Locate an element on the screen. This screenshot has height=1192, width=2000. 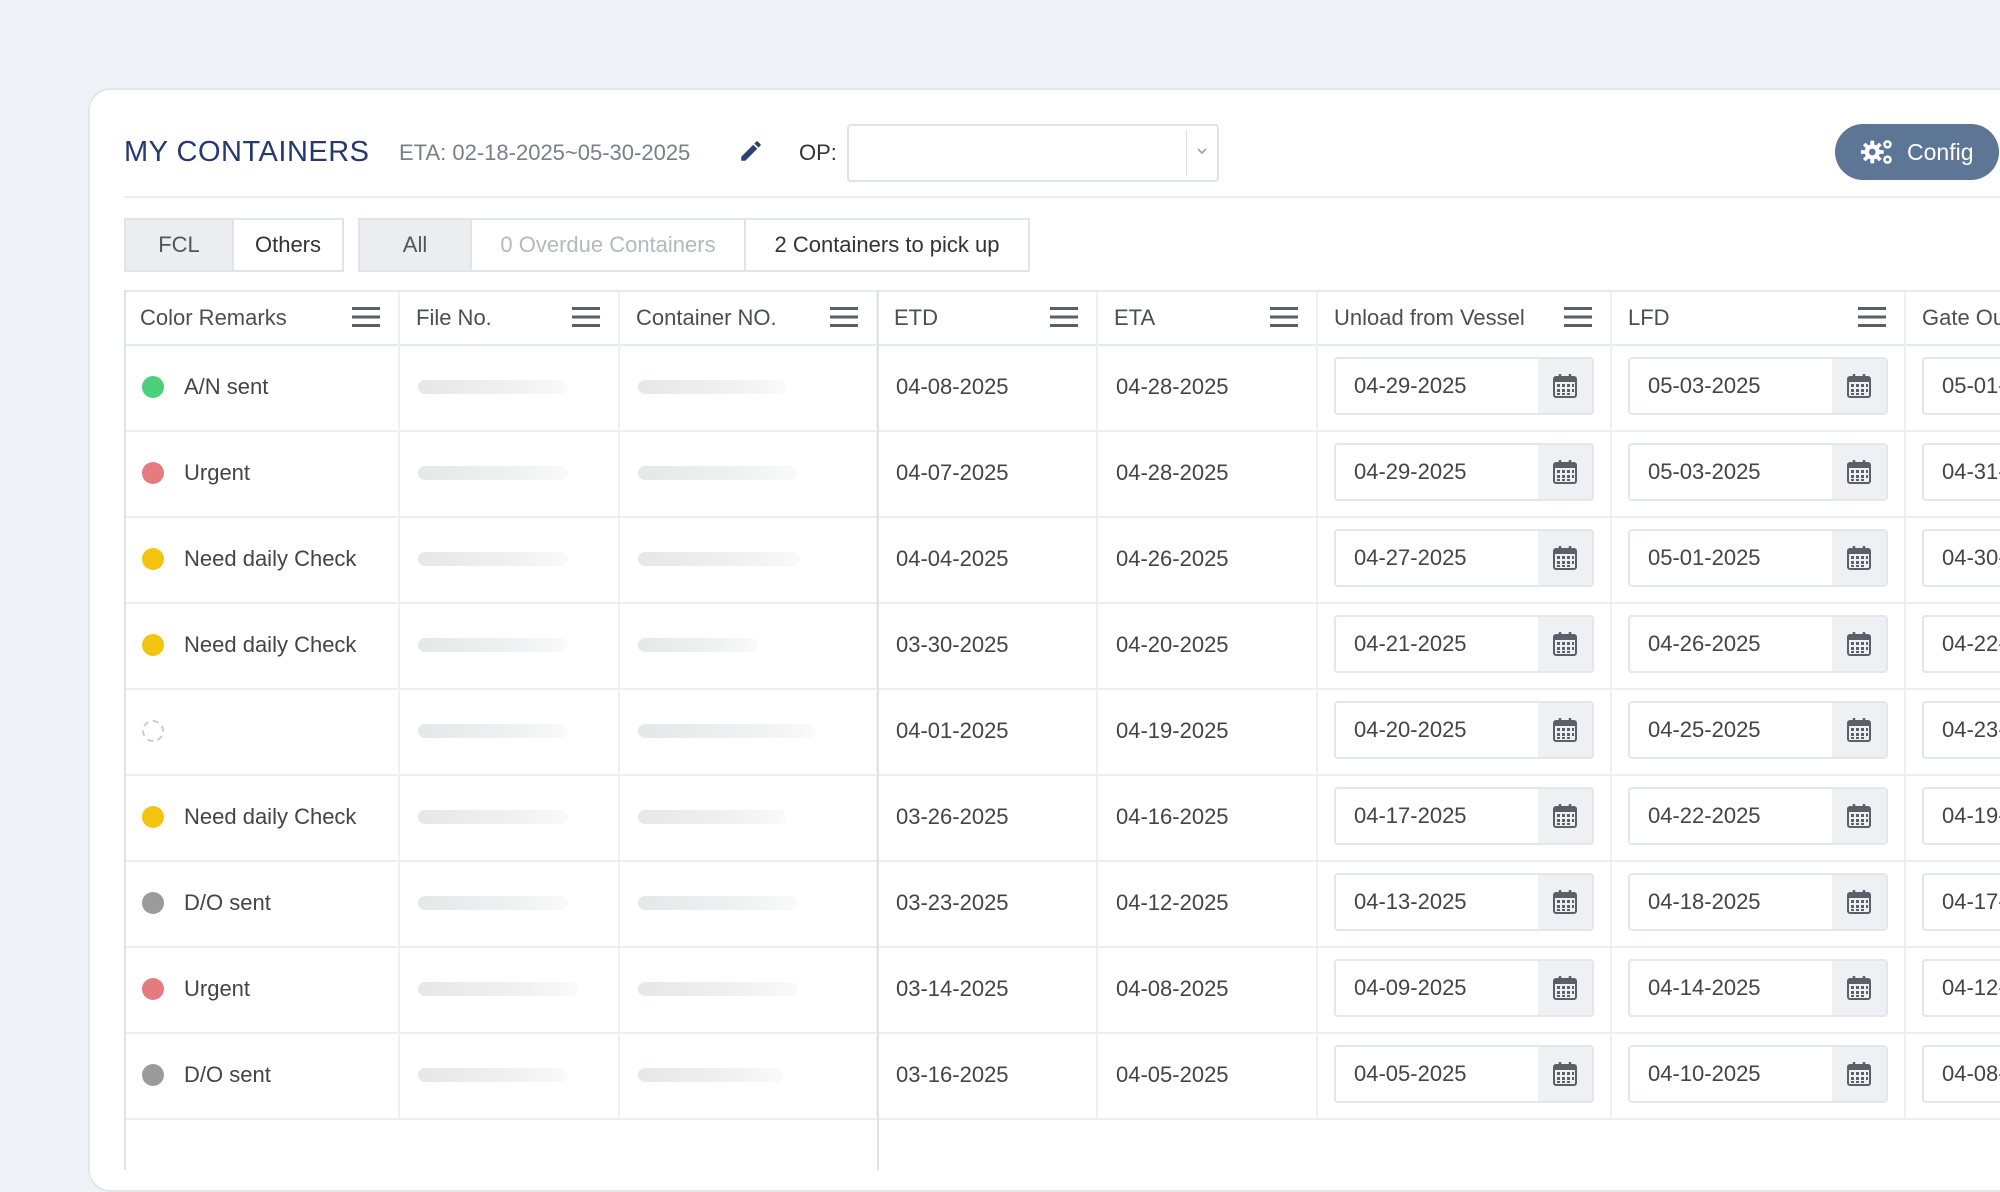
gate-date-input: 04-17- is located at coordinates (1961, 902).